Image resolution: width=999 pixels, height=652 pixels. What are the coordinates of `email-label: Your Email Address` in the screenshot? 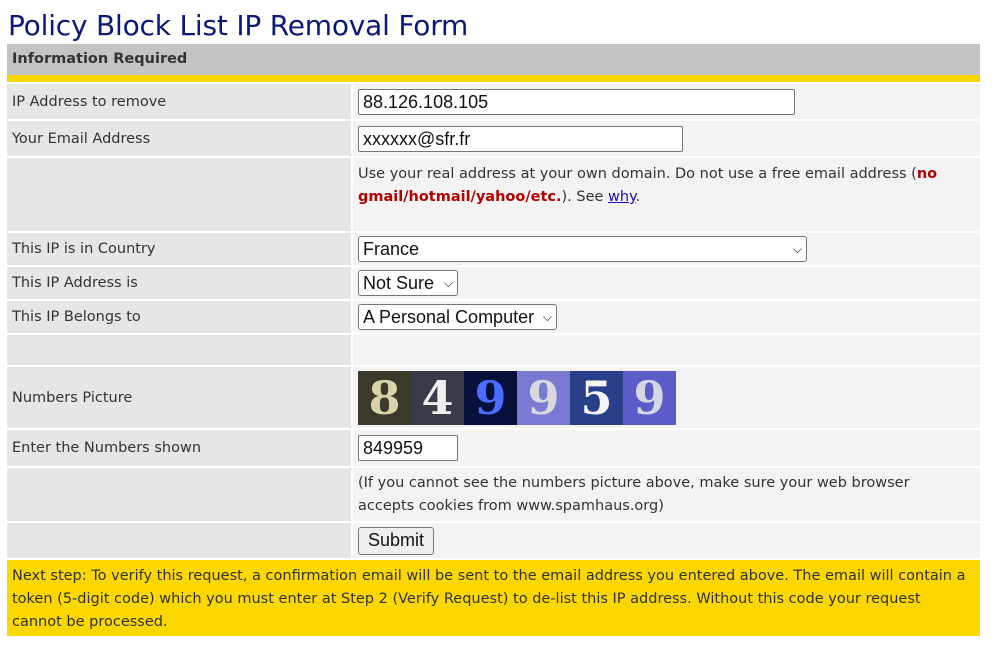 It's located at (179, 138).